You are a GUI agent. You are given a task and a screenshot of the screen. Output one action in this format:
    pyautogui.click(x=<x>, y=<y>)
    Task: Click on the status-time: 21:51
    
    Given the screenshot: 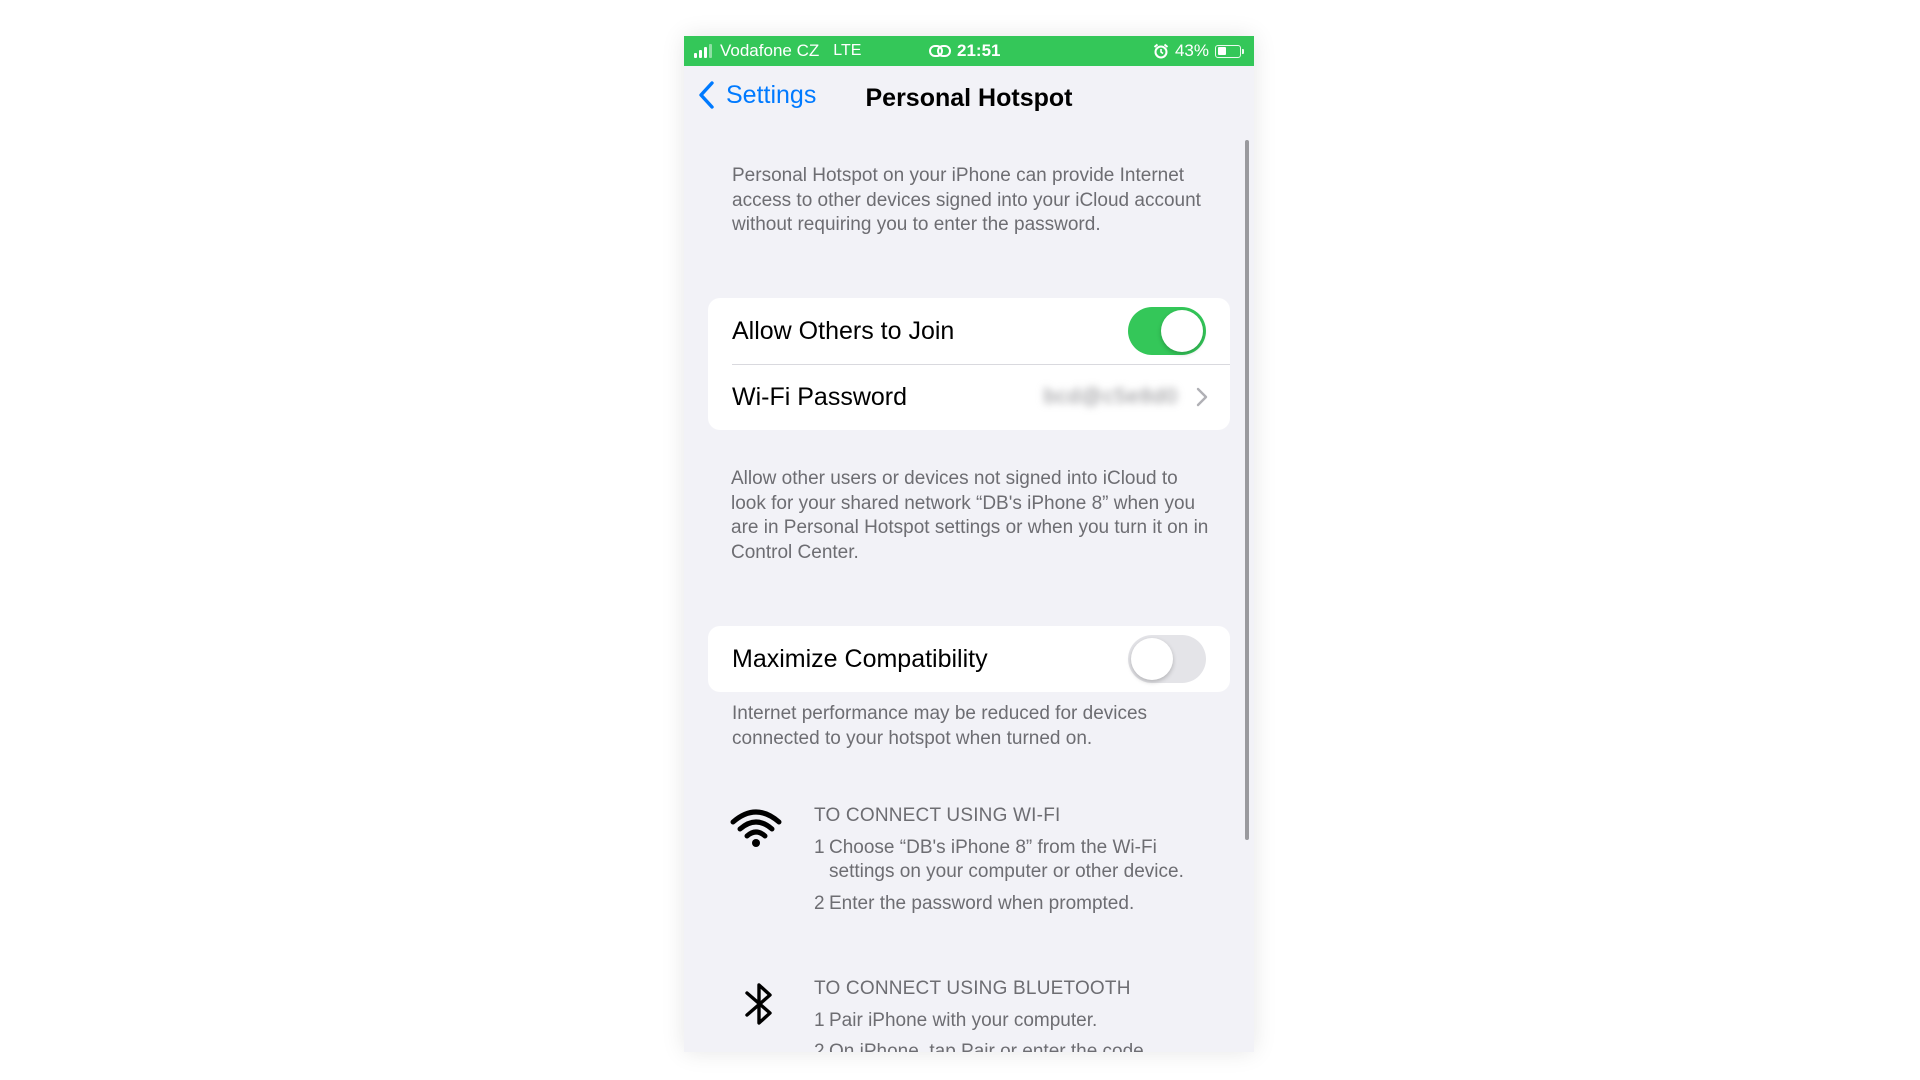 What is the action you would take?
    pyautogui.click(x=979, y=50)
    